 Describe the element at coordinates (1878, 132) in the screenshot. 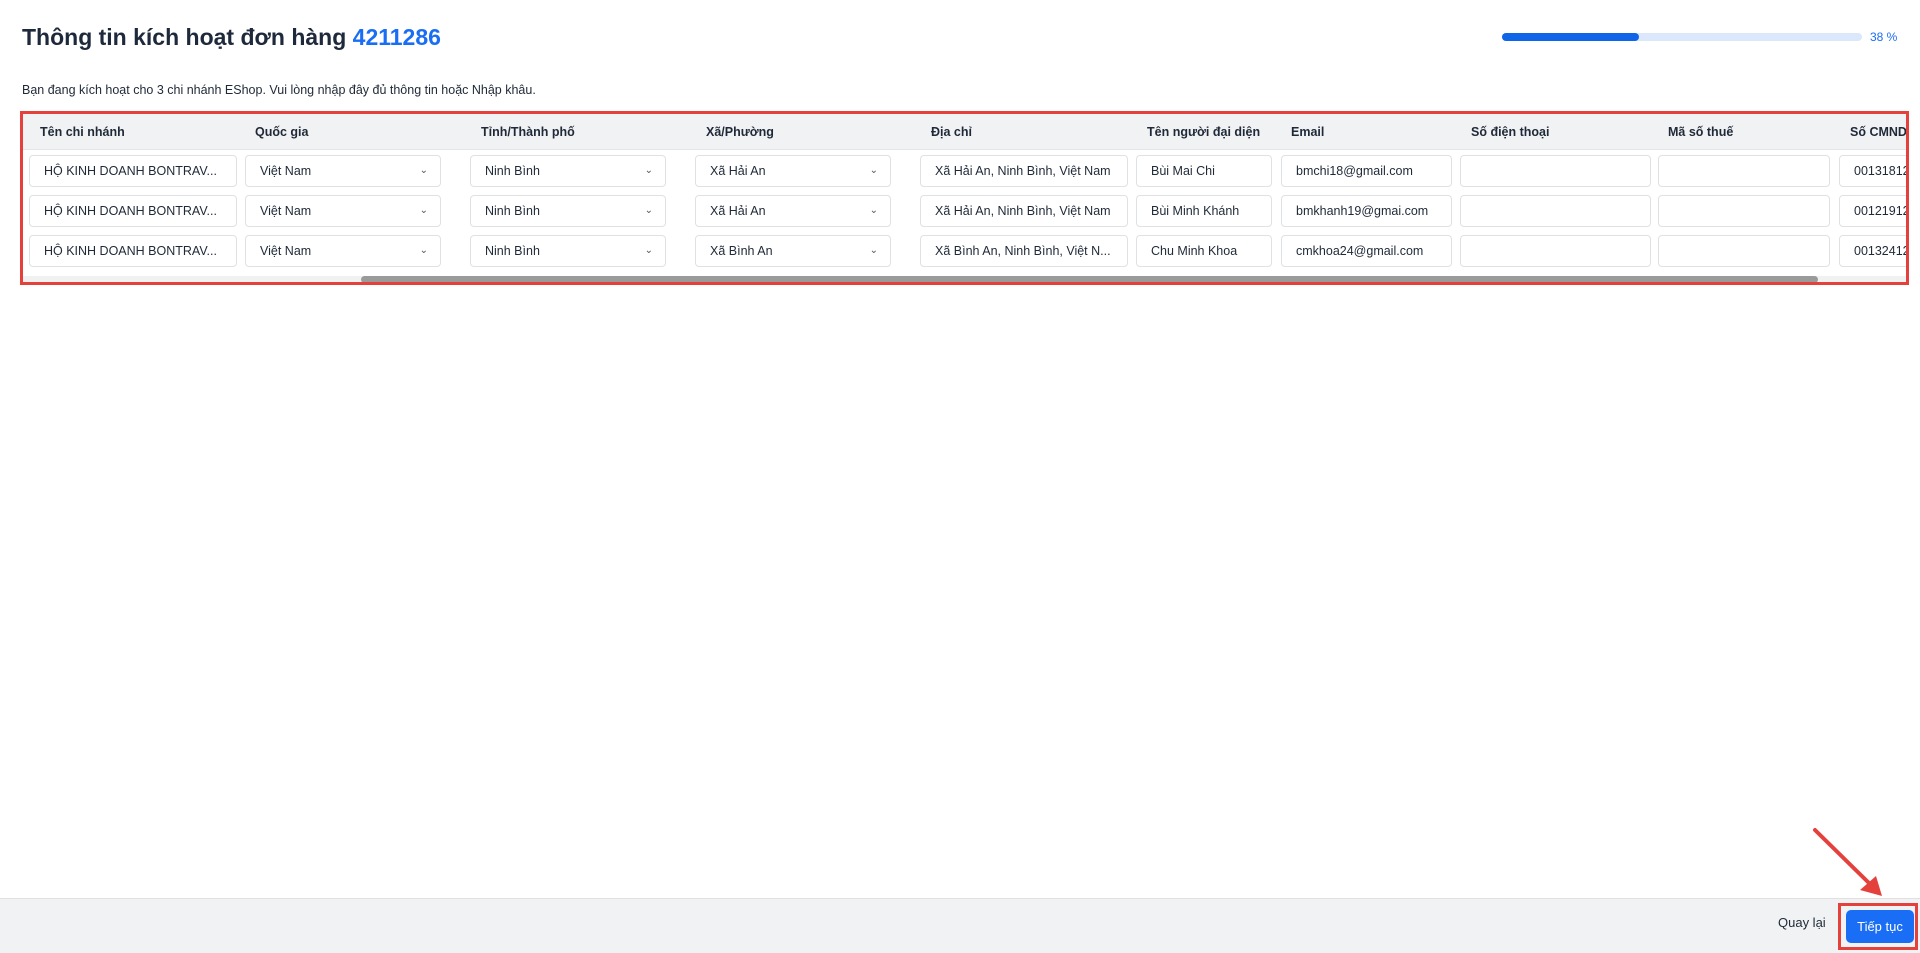

I see `column-header: Số CMND` at that location.